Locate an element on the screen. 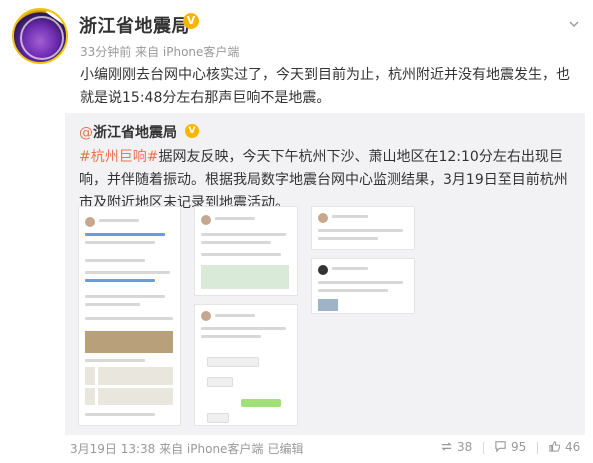 The height and width of the screenshot is (463, 593). time-source-text: 3月19日 13:38 来自 iPhone客户端 is located at coordinates (167, 449).